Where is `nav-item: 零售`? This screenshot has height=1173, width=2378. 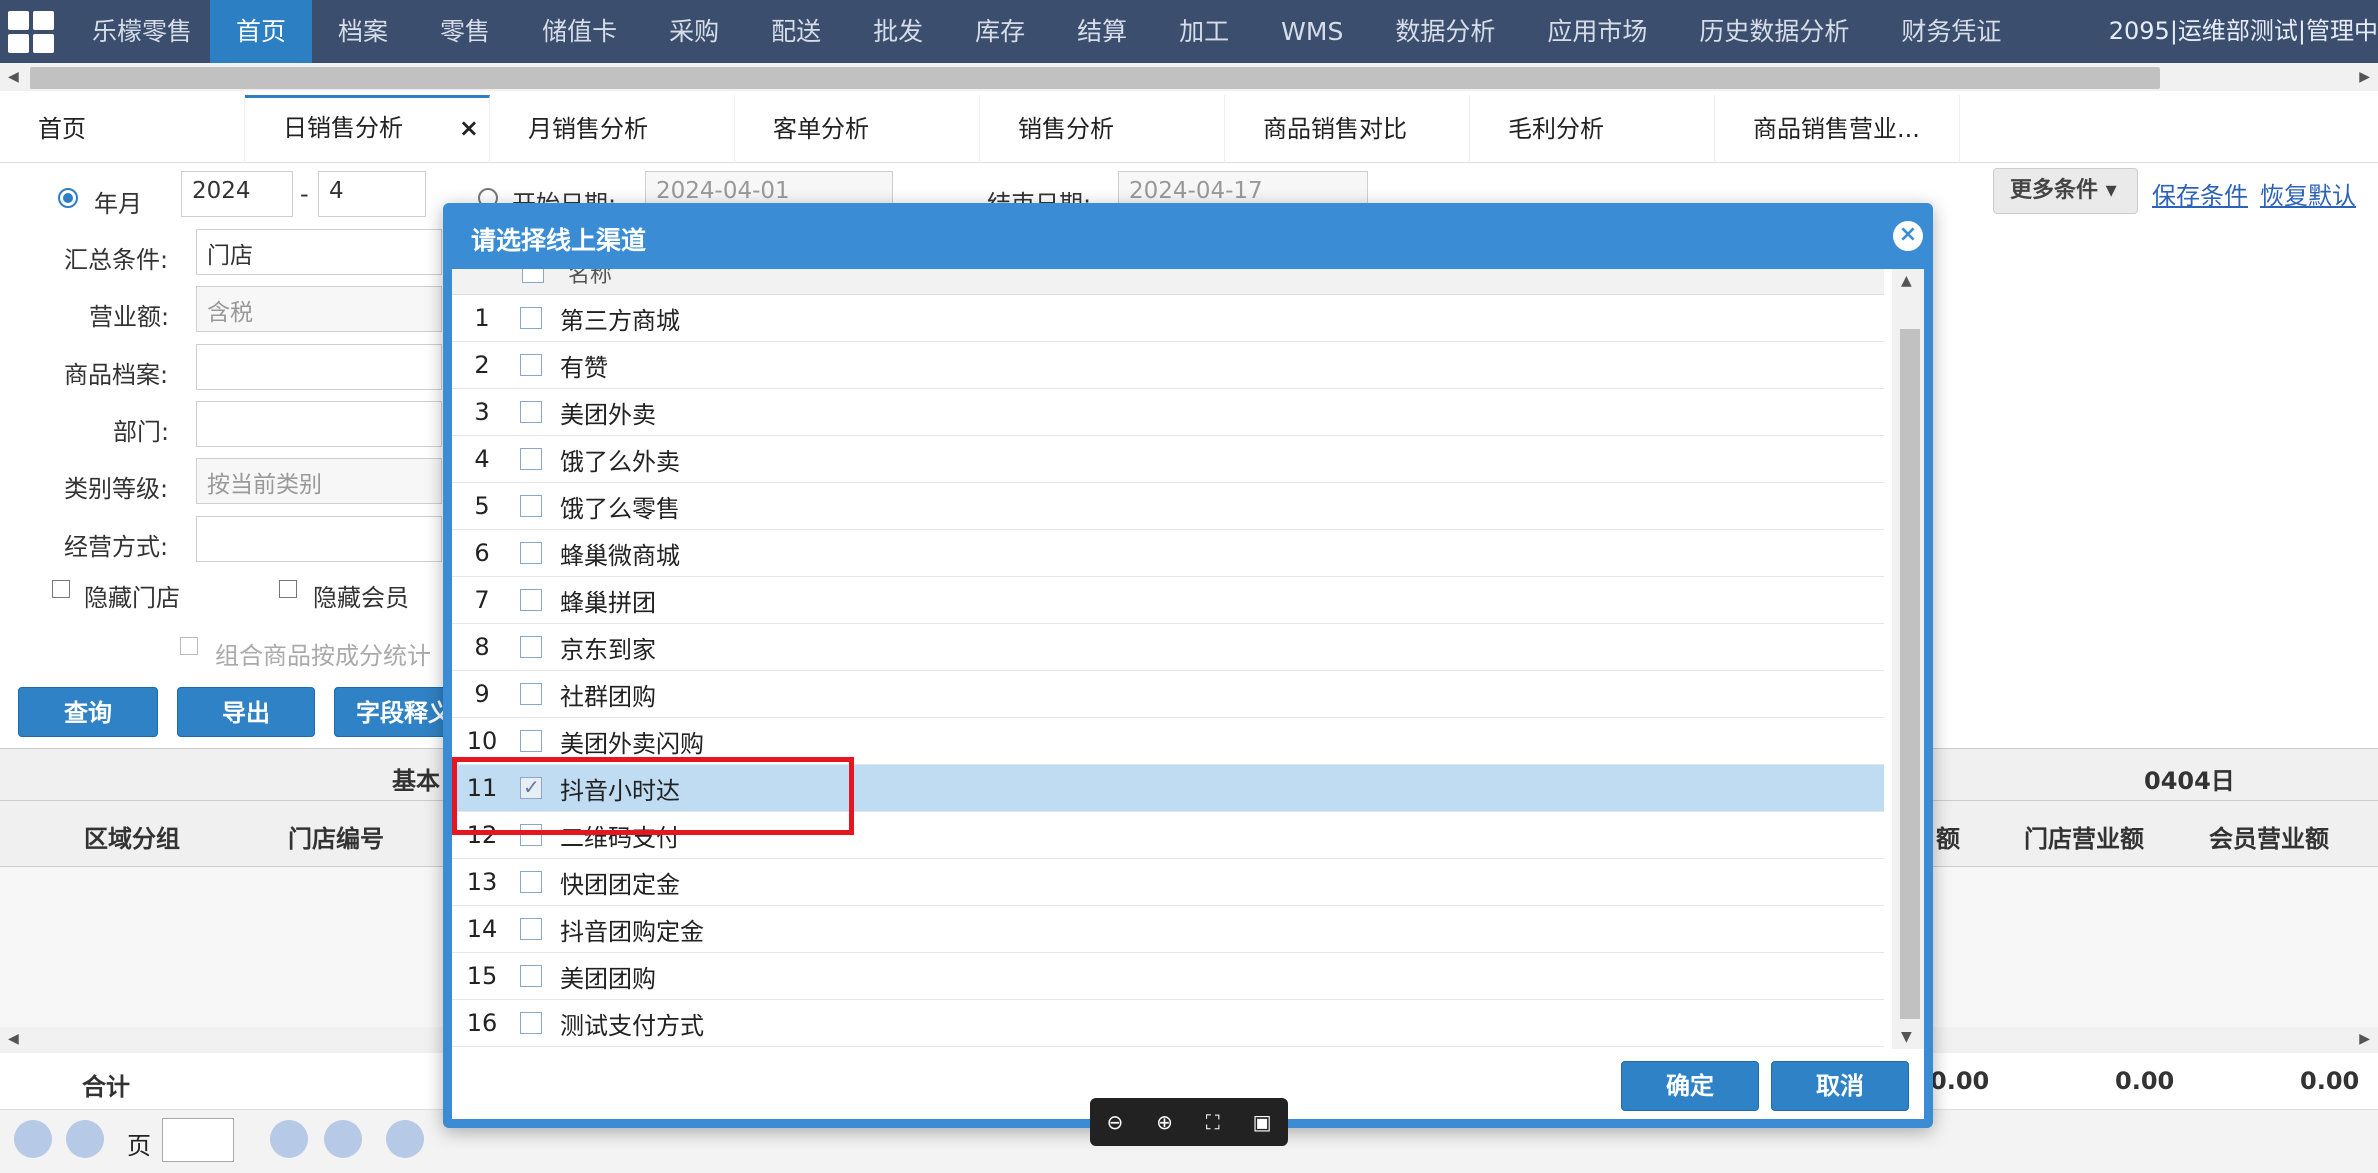 nav-item: 零售 is located at coordinates (465, 31).